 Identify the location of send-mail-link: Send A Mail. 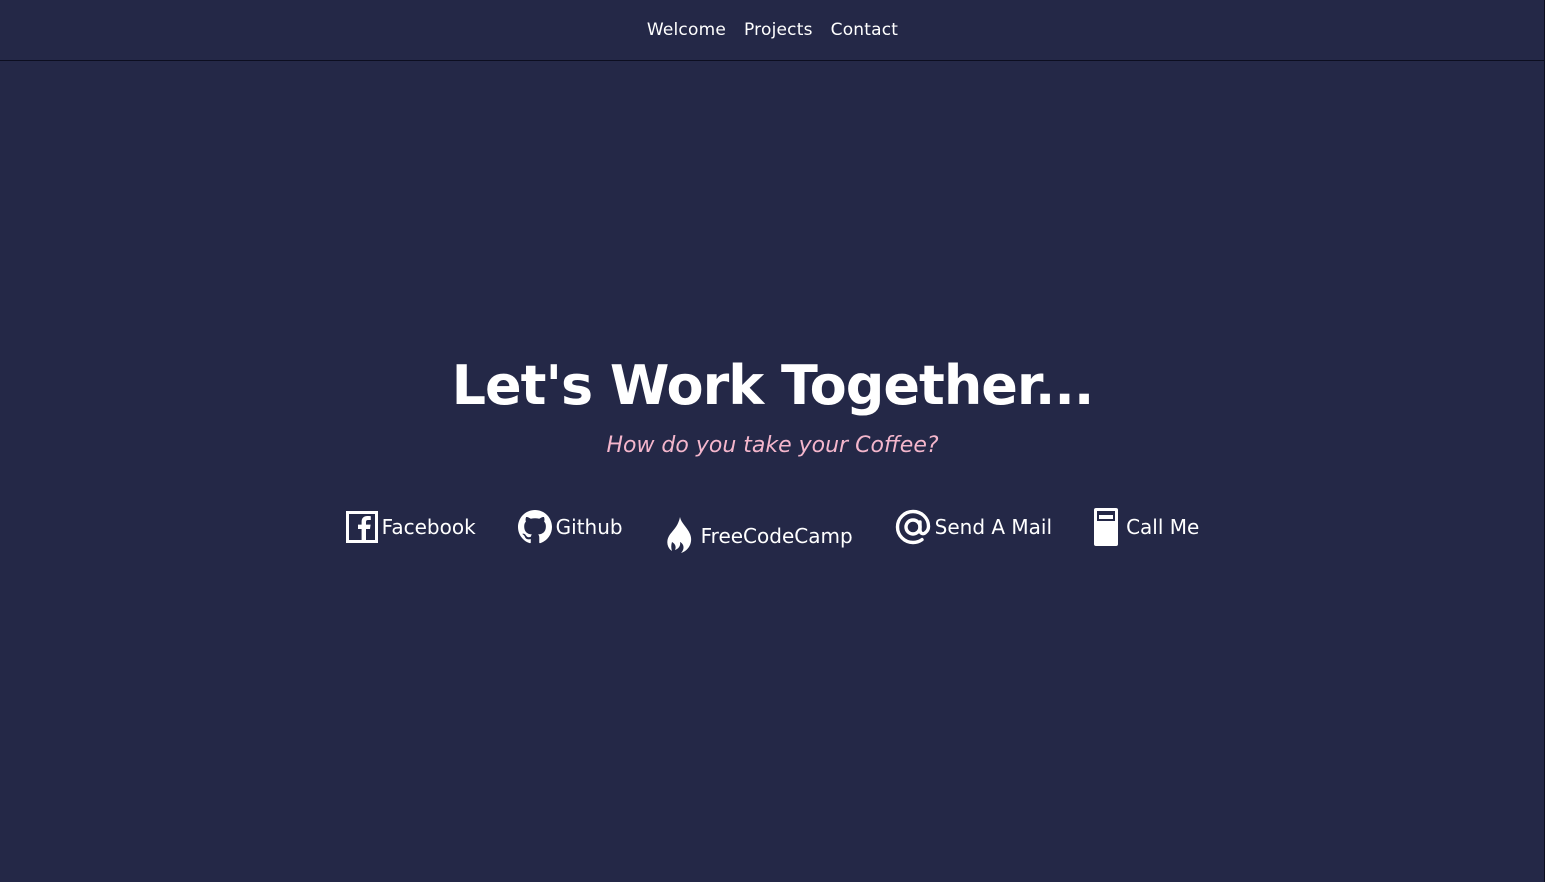
(973, 527).